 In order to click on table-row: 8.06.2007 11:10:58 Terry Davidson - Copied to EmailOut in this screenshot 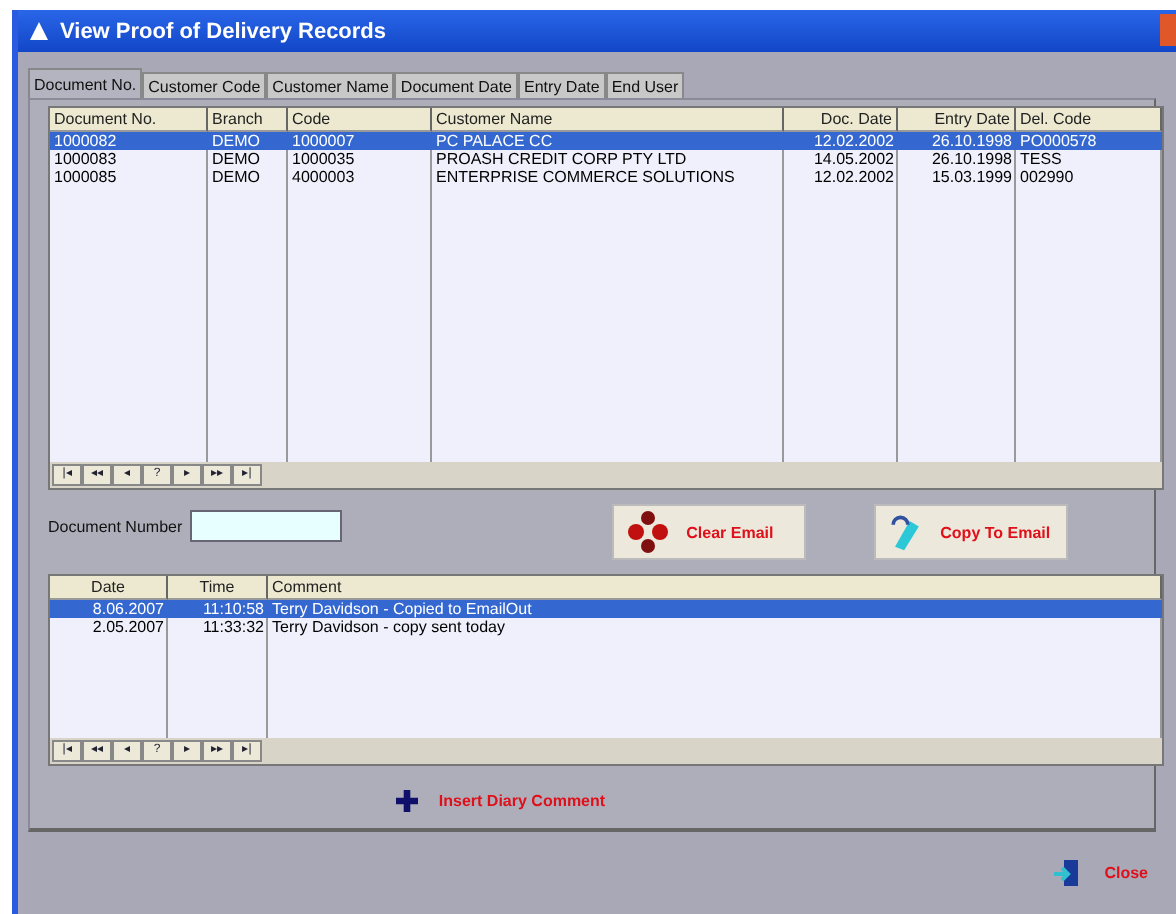, I will do `click(606, 609)`.